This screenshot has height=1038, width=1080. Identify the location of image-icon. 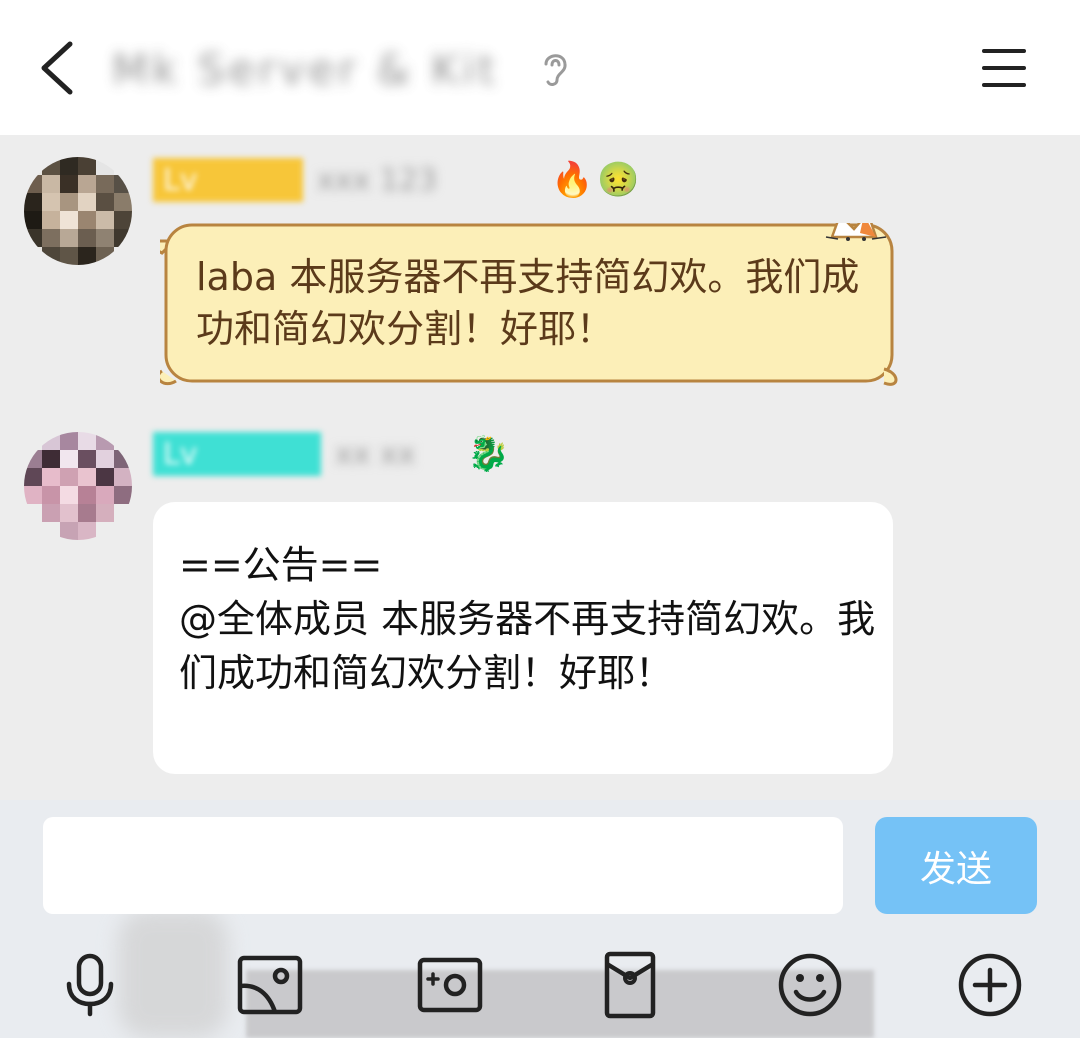
(270, 985).